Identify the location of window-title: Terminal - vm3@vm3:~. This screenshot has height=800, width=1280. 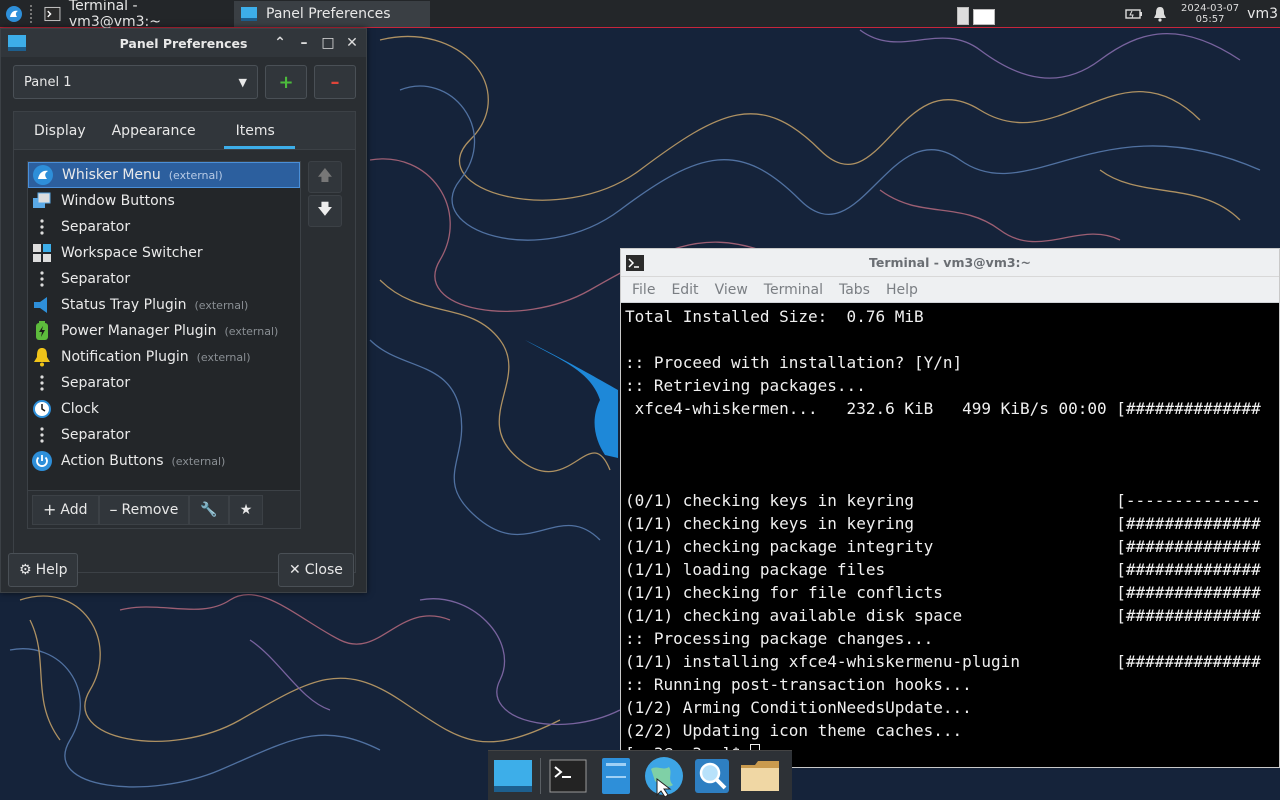
(950, 262).